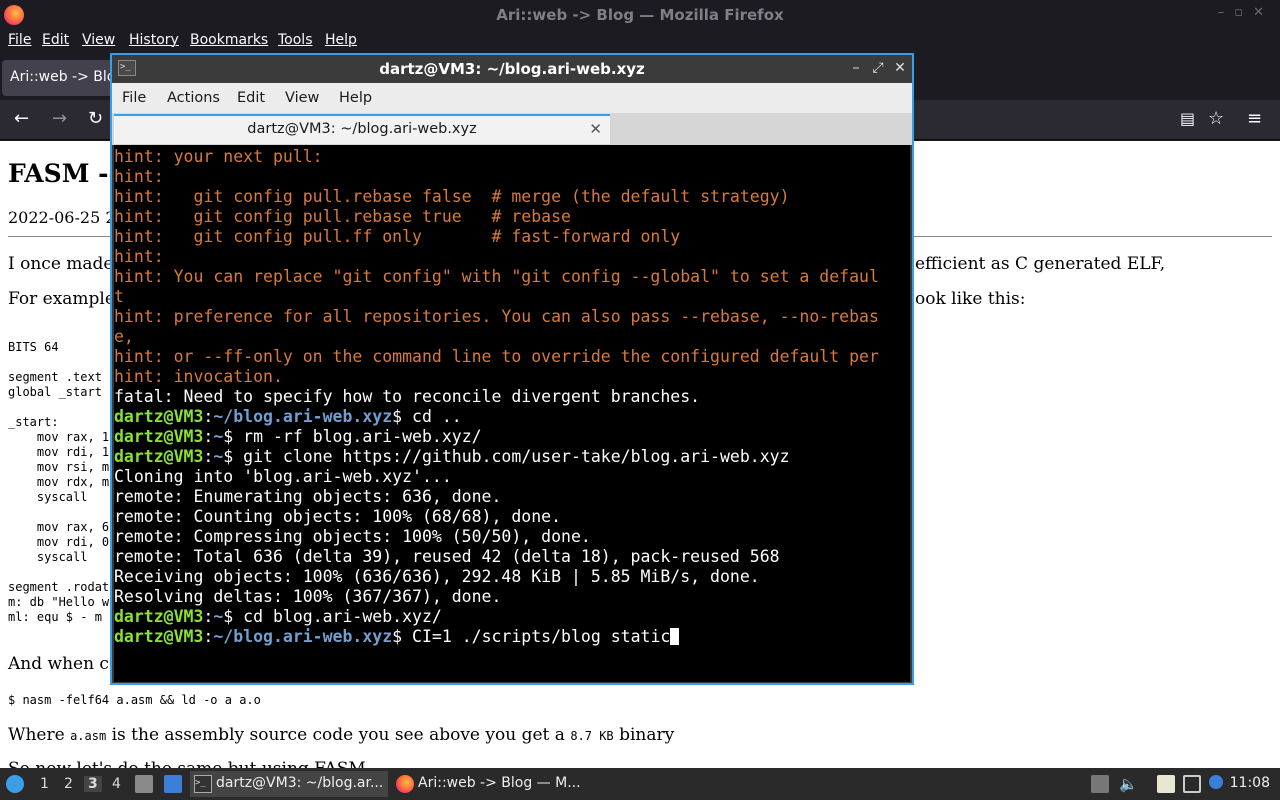 The width and height of the screenshot is (1280, 800). Describe the element at coordinates (44, 784) in the screenshot. I see `workspace-1: 1` at that location.